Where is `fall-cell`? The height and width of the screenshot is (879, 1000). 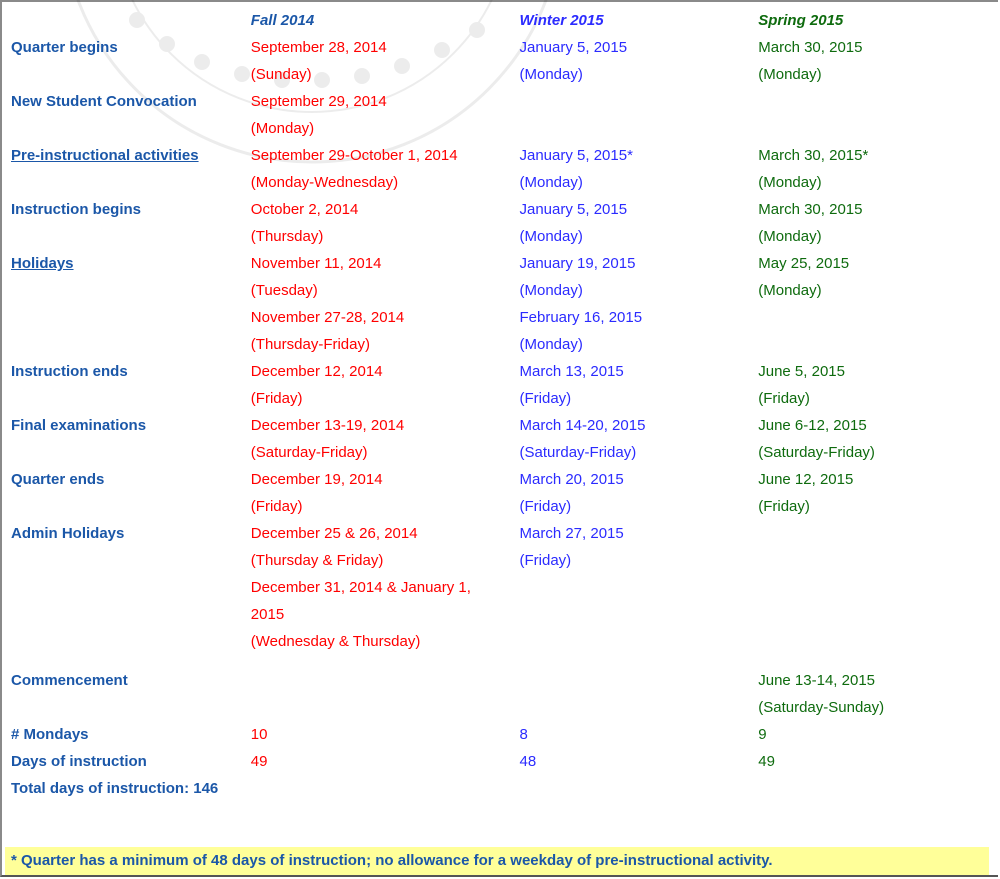
fall-cell is located at coordinates (385, 688).